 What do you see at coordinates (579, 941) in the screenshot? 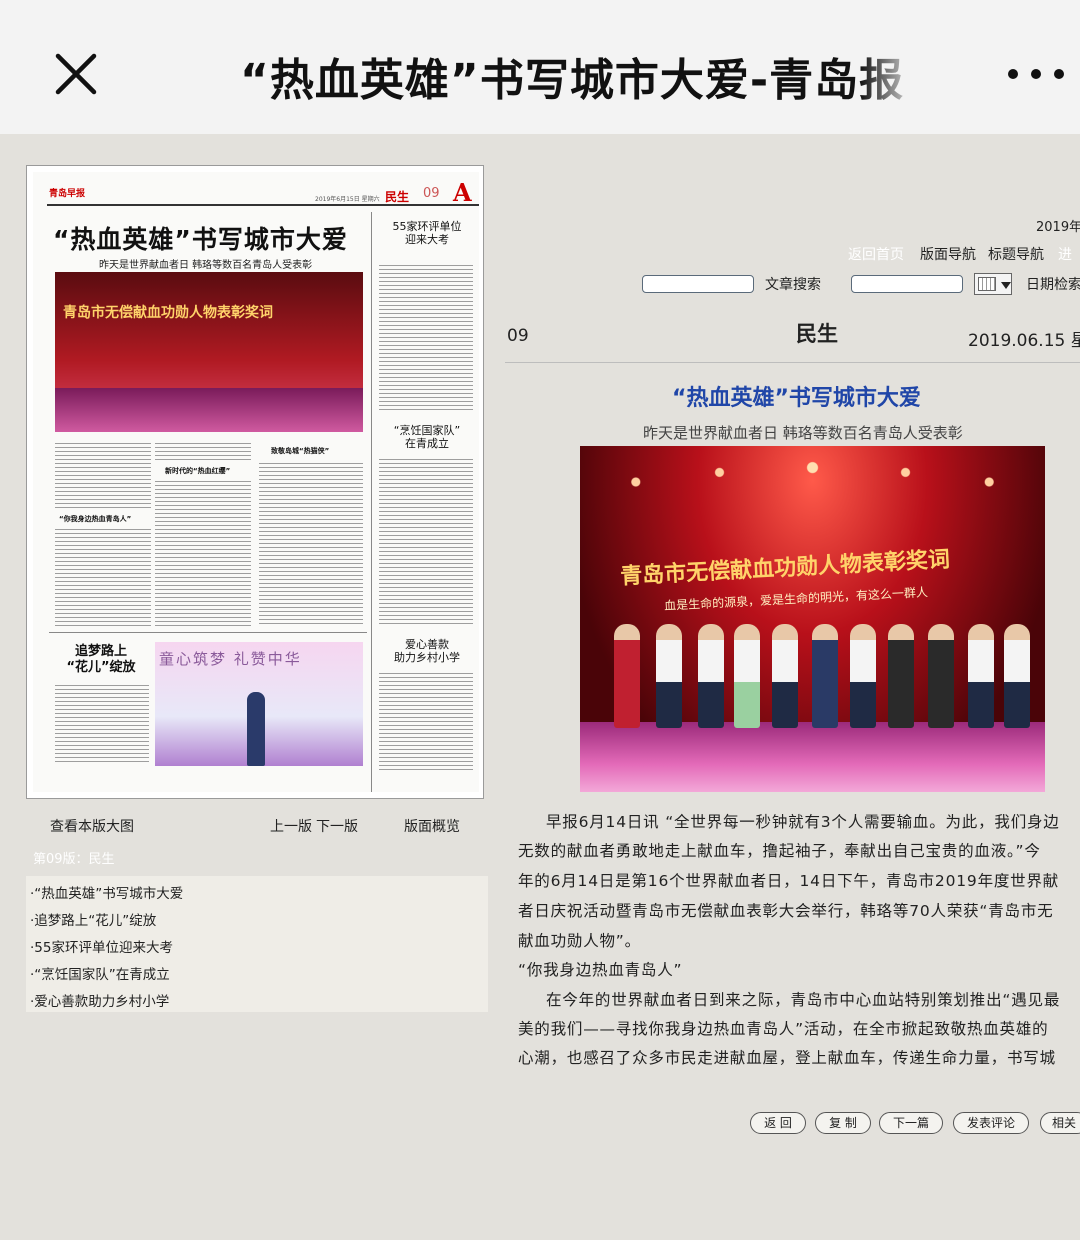
I see `article-paragraph-line: 献血功勋人物”。` at bounding box center [579, 941].